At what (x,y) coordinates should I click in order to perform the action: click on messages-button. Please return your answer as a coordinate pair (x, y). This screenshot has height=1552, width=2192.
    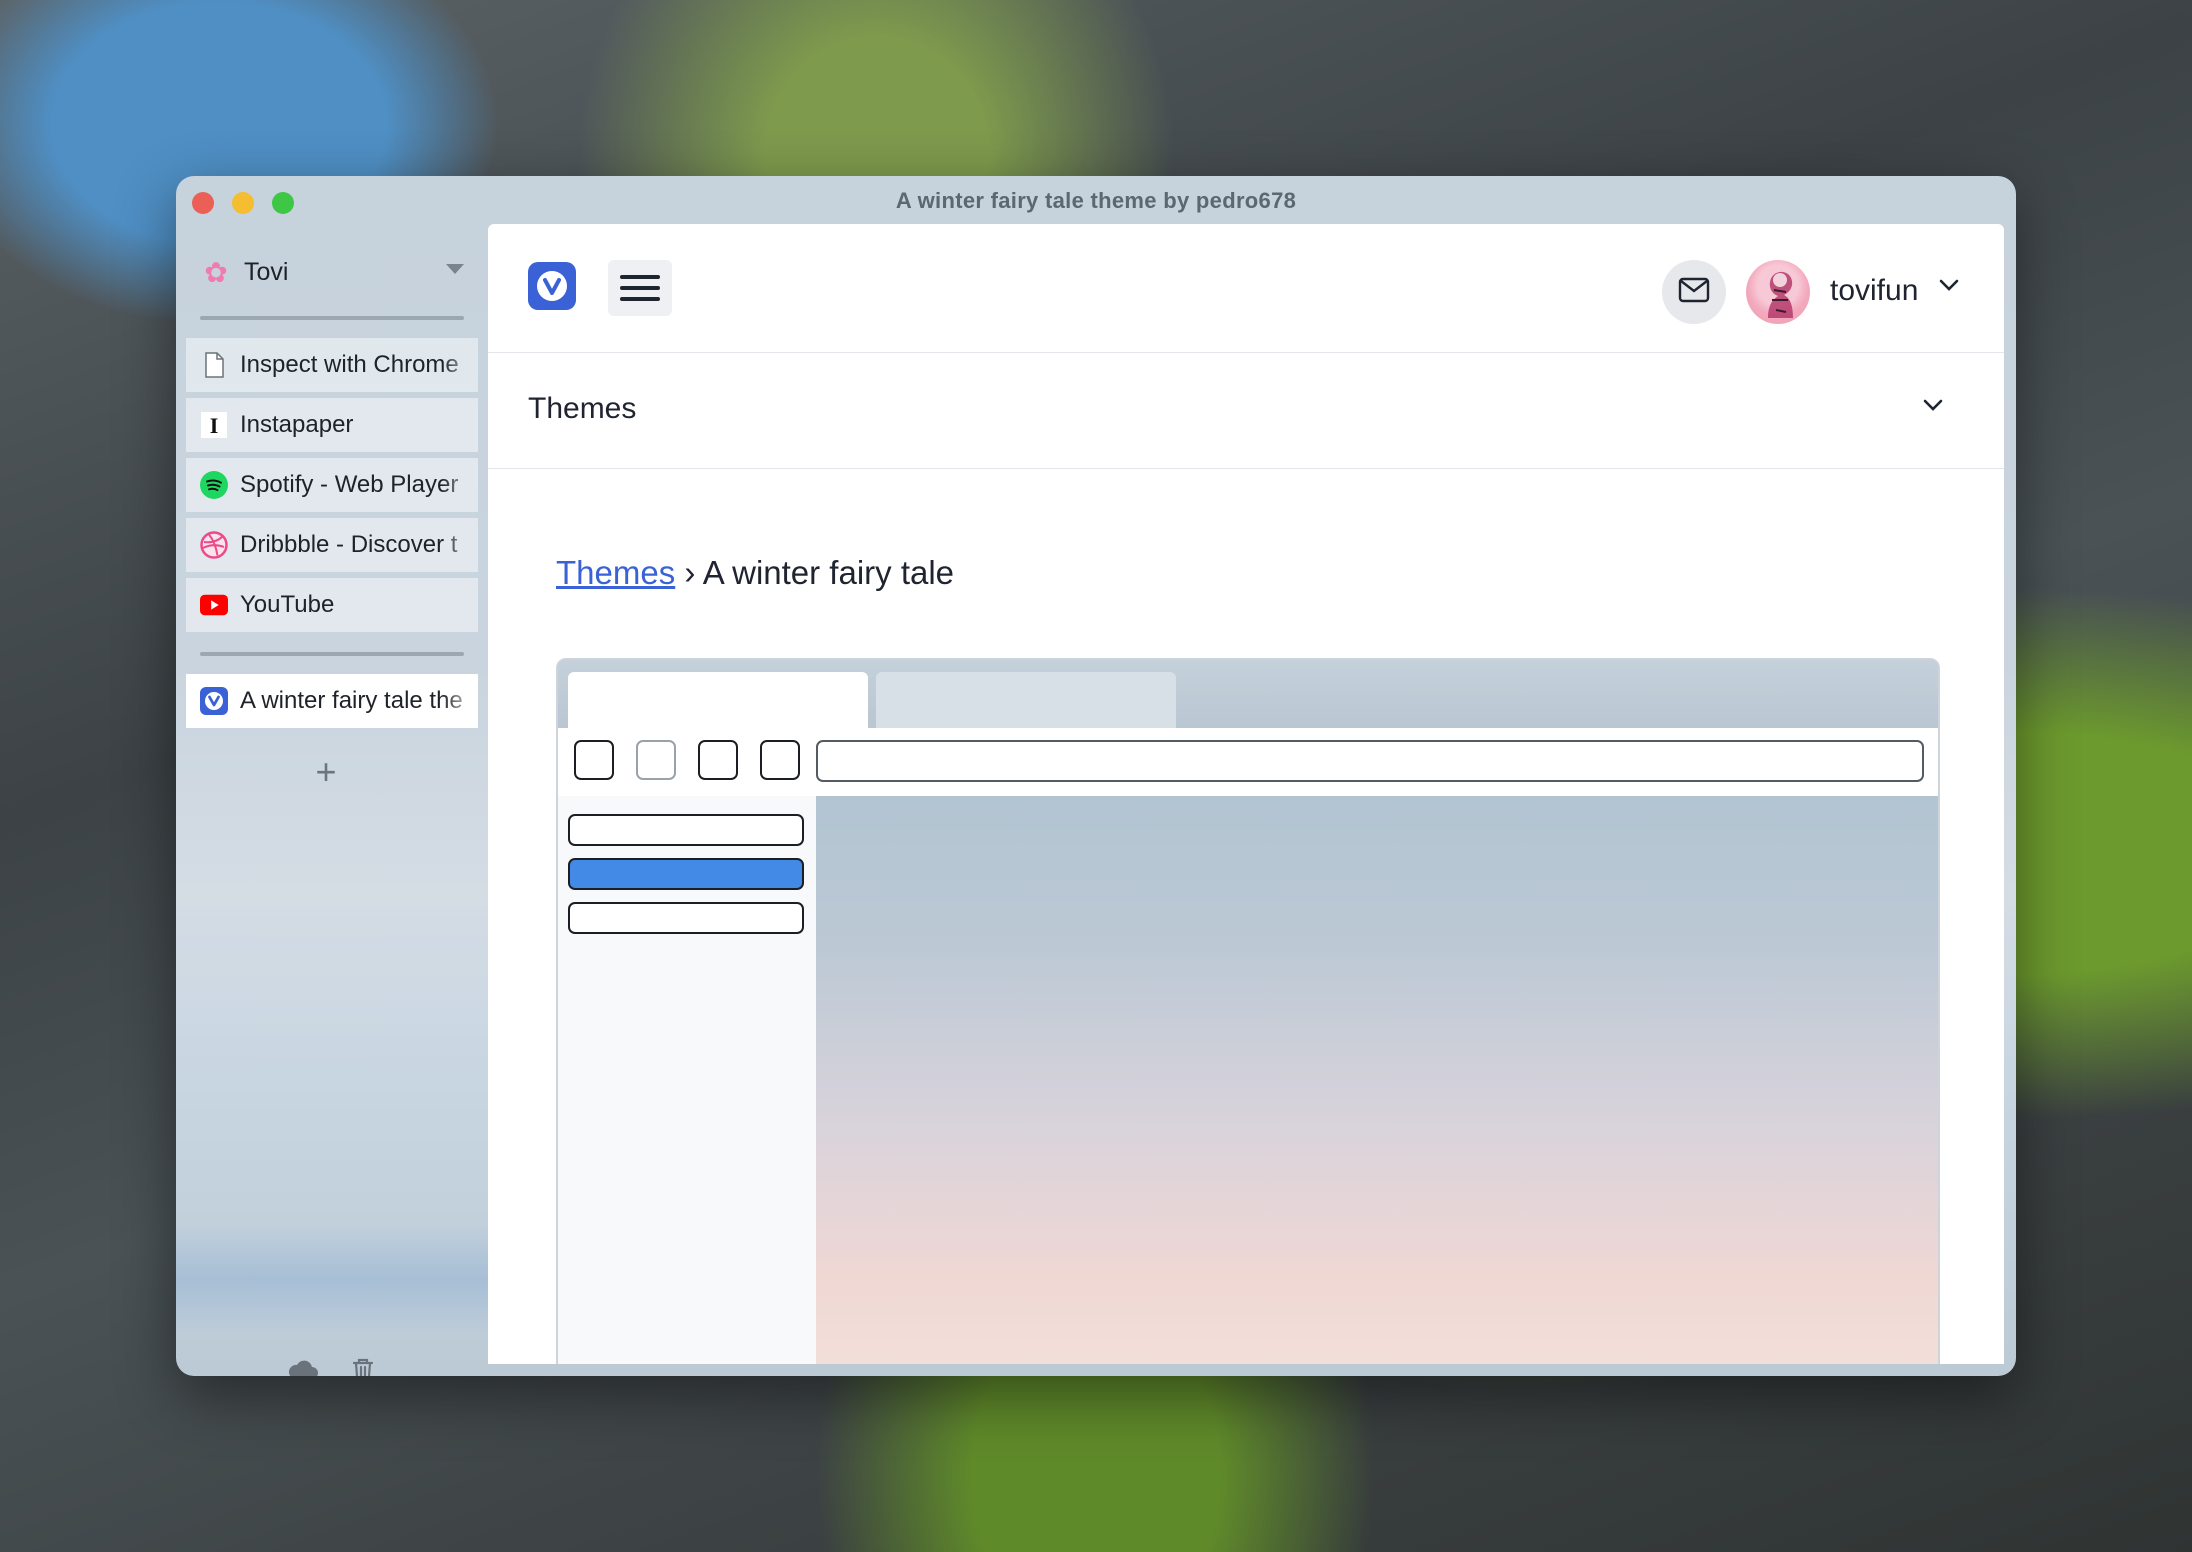
    Looking at the image, I should click on (1694, 292).